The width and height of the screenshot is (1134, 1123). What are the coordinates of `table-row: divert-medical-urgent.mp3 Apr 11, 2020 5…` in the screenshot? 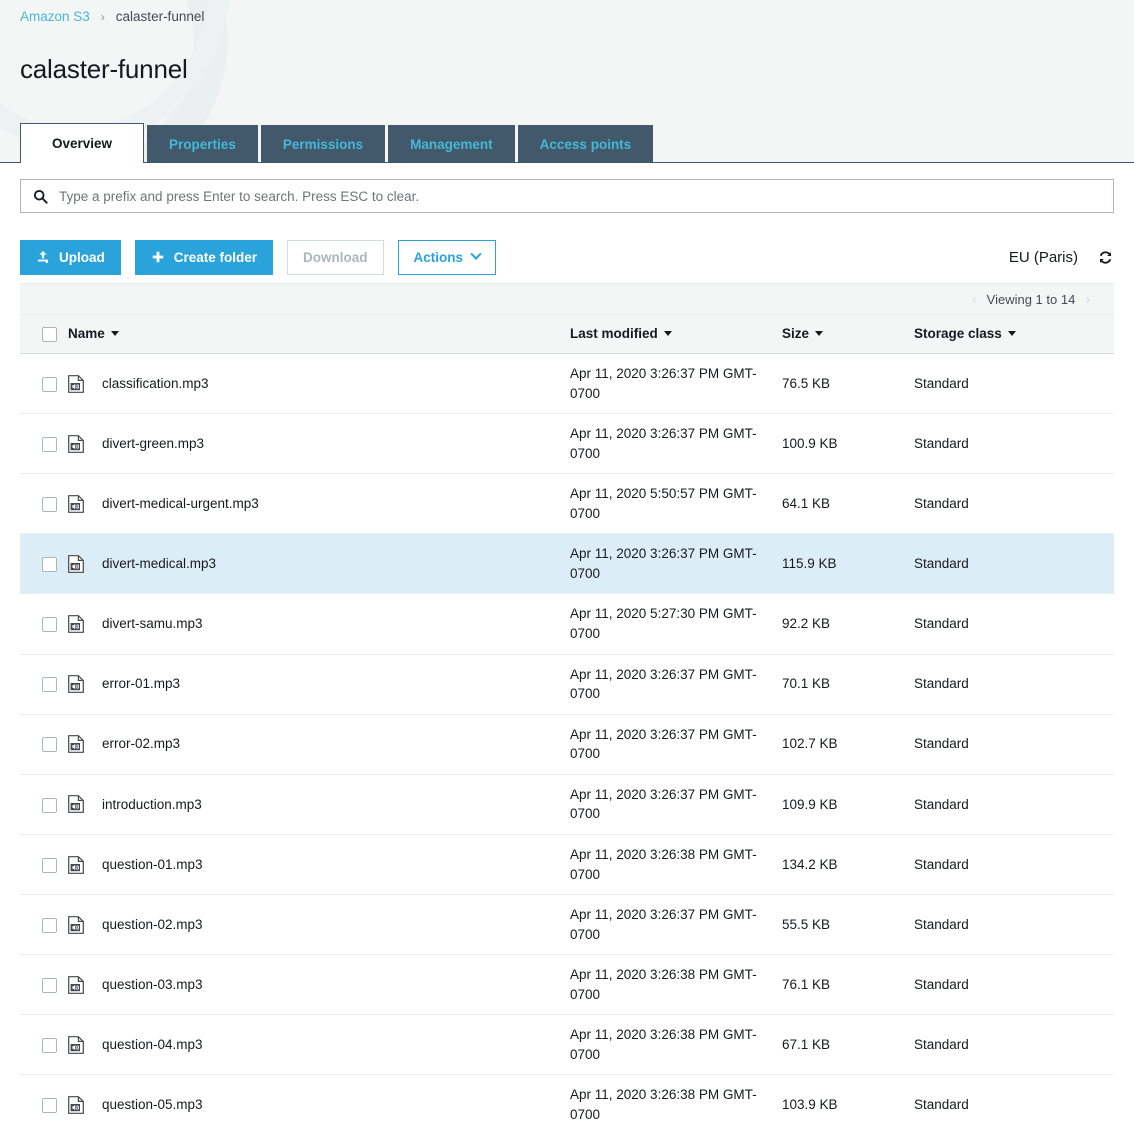 It's located at (567, 504).